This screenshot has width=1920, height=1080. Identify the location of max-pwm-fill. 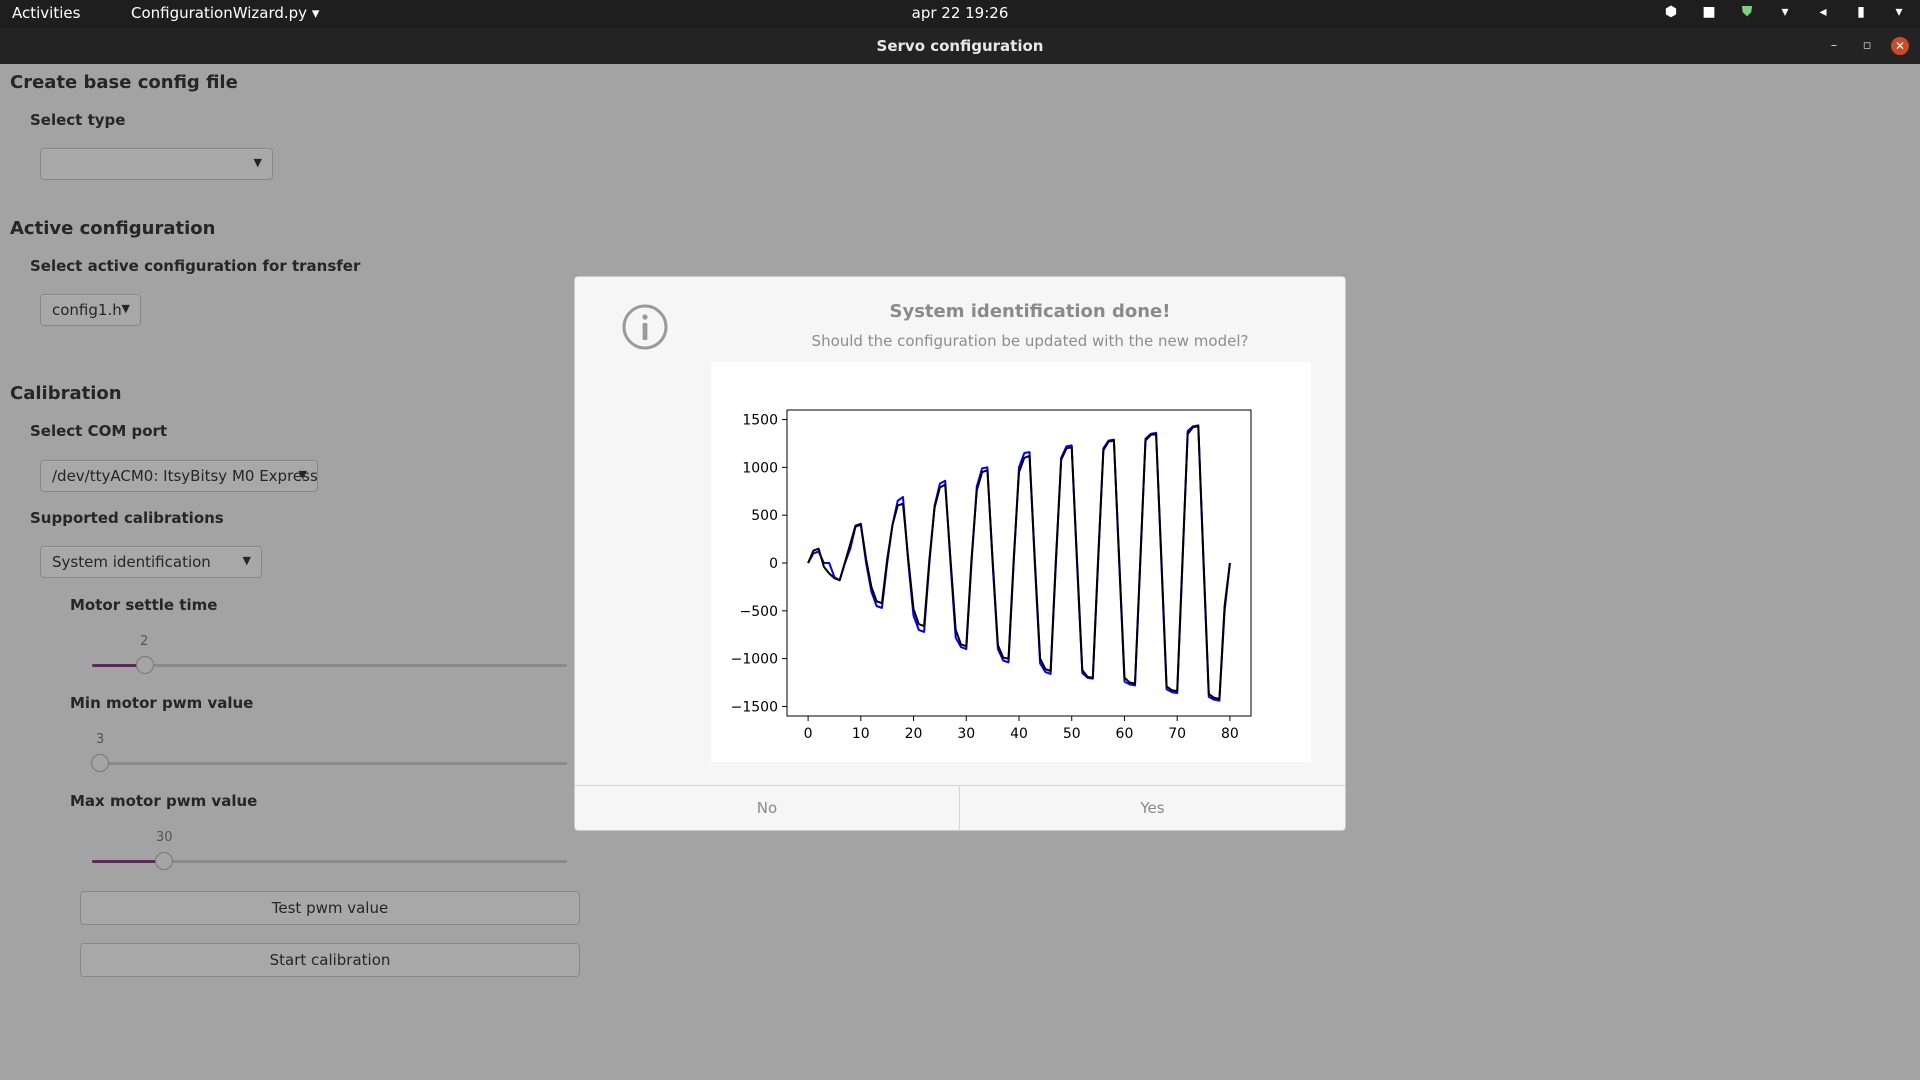
(128, 861).